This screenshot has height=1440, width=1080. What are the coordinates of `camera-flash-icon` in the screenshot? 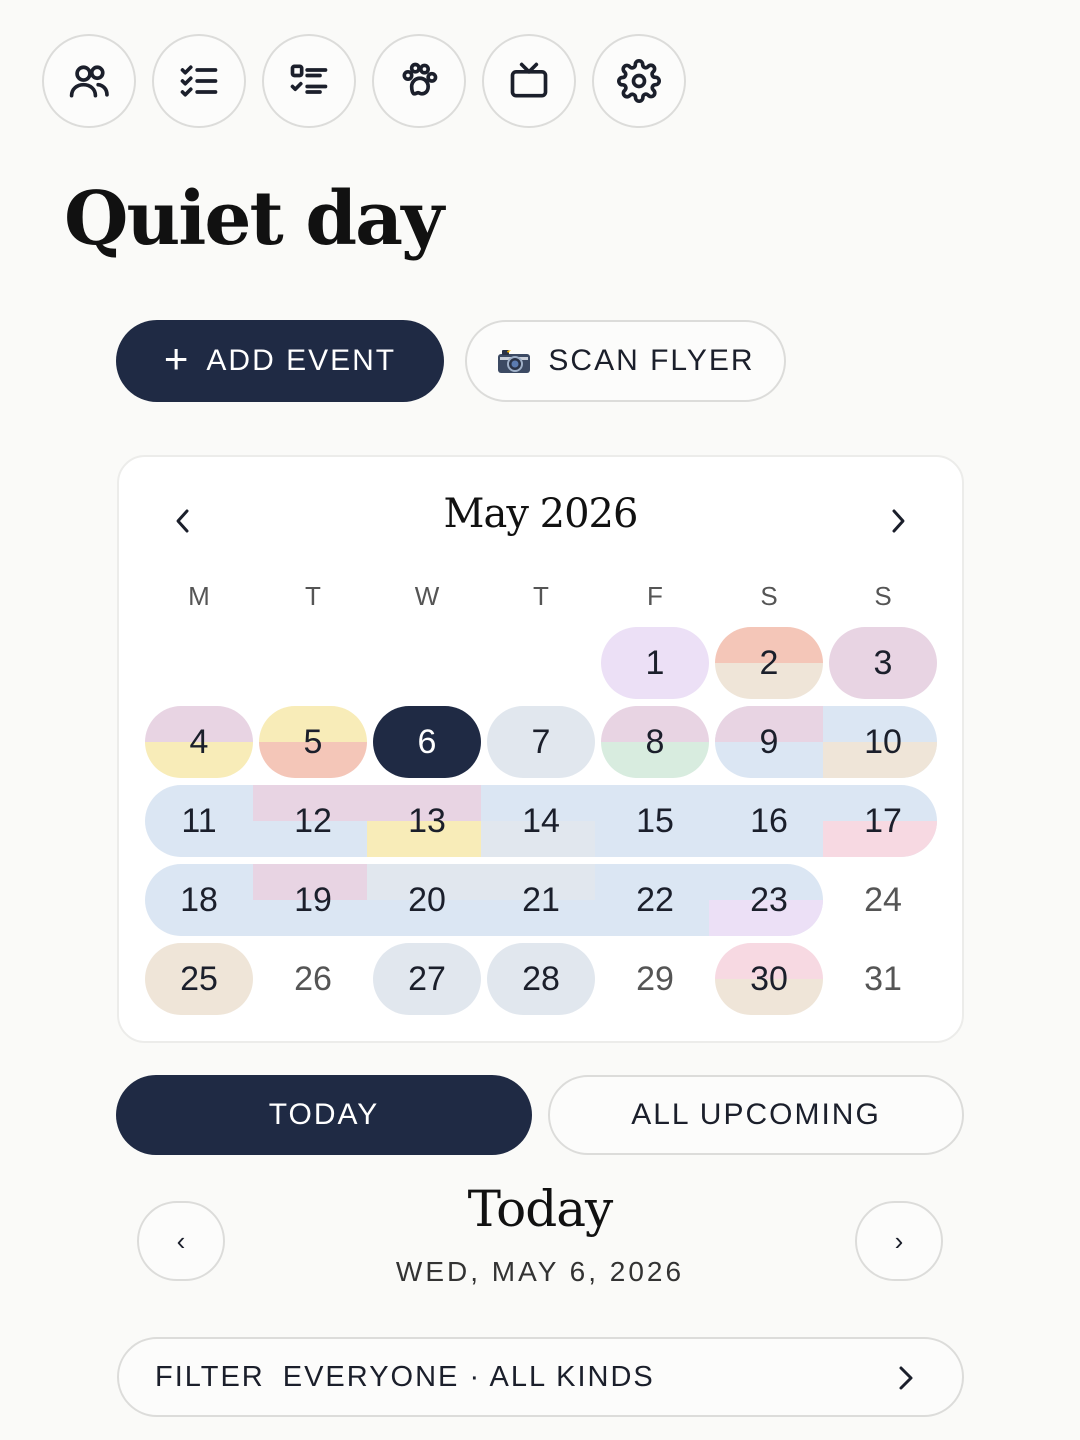 It's located at (514, 360).